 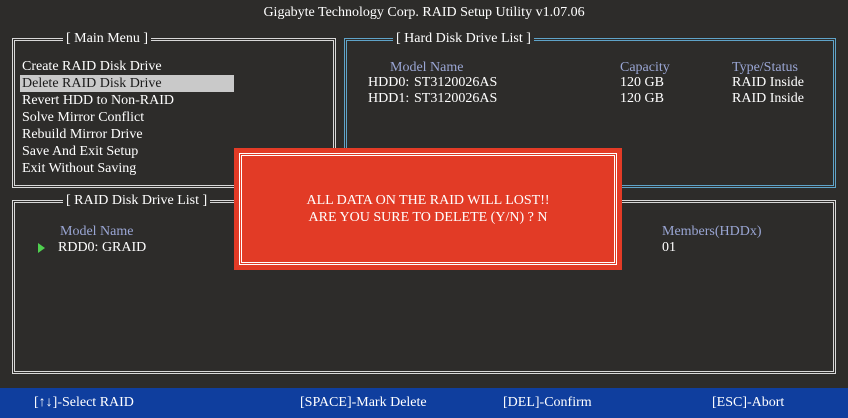 I want to click on menu-item-create-raid: Create RAID Disk Drive, so click(x=127, y=66).